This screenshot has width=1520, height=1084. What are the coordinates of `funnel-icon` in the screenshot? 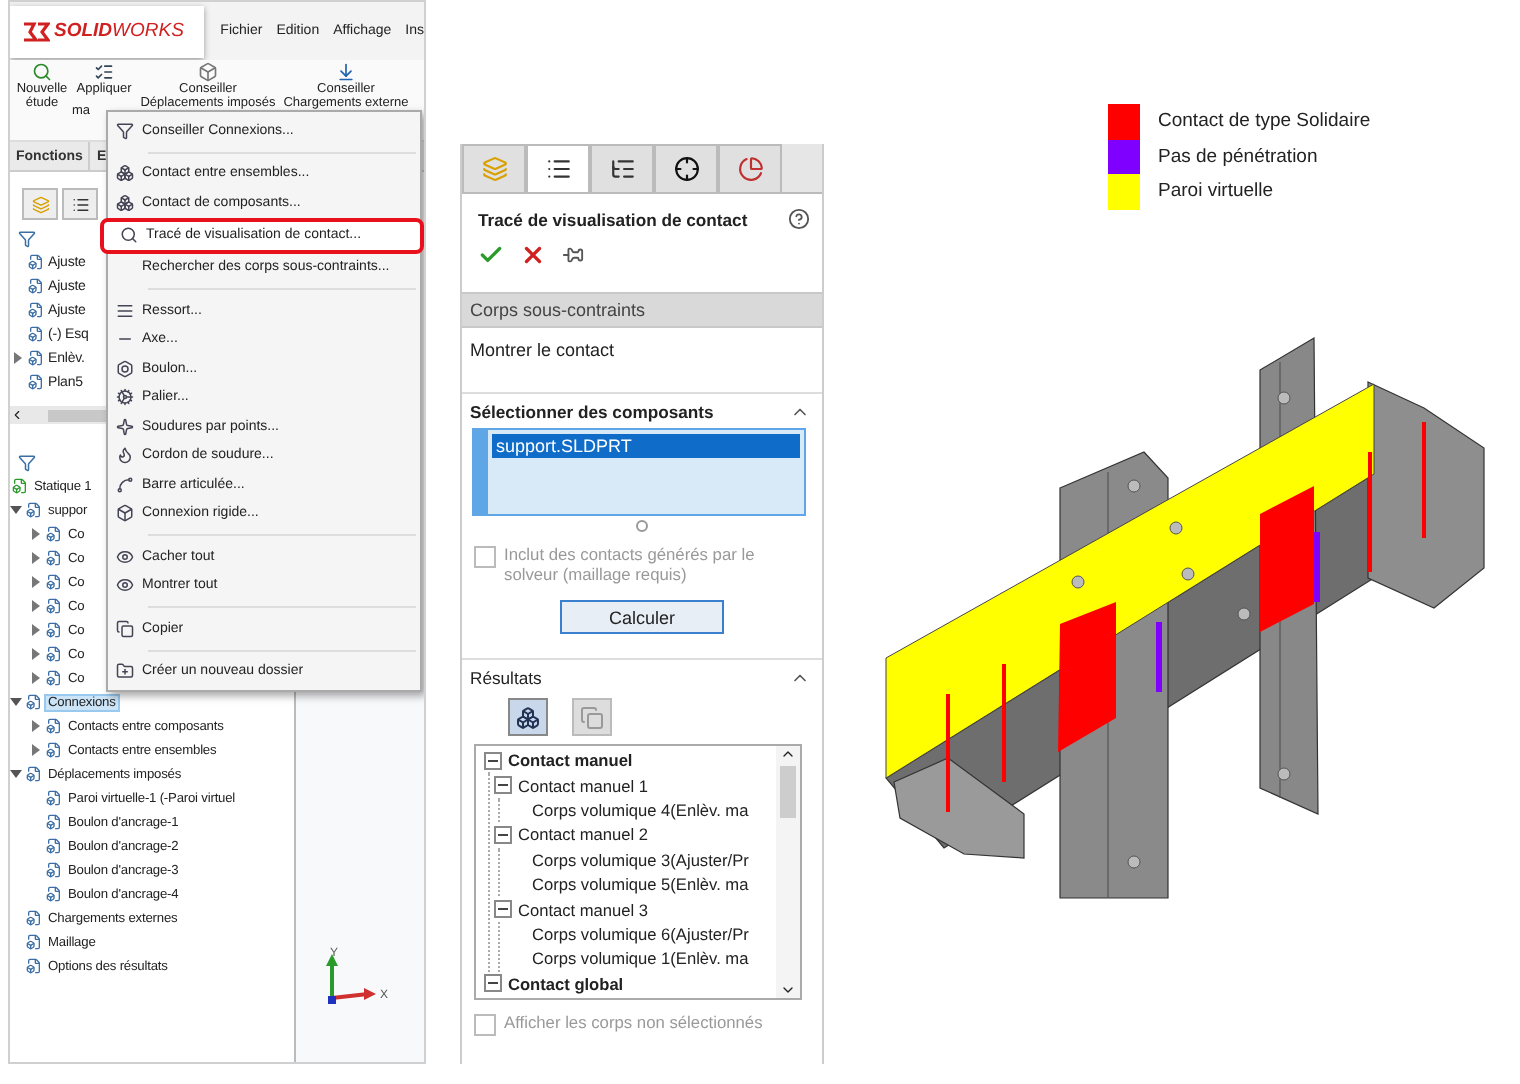 It's located at (124, 130).